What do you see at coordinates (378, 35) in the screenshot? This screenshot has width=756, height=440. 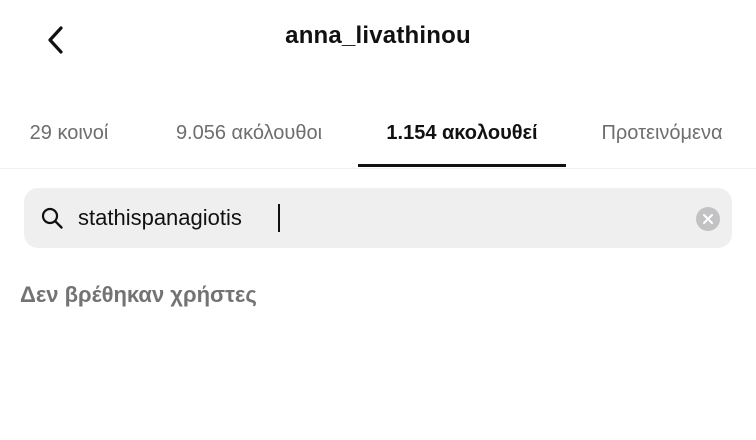 I see `page-title: anna_livathinou` at bounding box center [378, 35].